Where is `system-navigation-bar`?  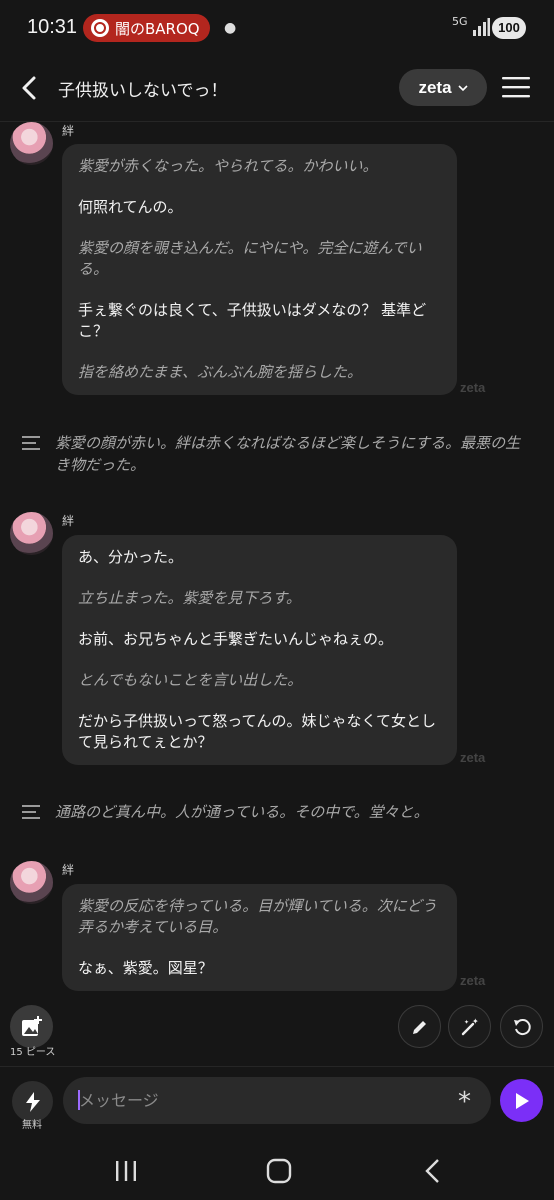
system-navigation-bar is located at coordinates (277, 1169).